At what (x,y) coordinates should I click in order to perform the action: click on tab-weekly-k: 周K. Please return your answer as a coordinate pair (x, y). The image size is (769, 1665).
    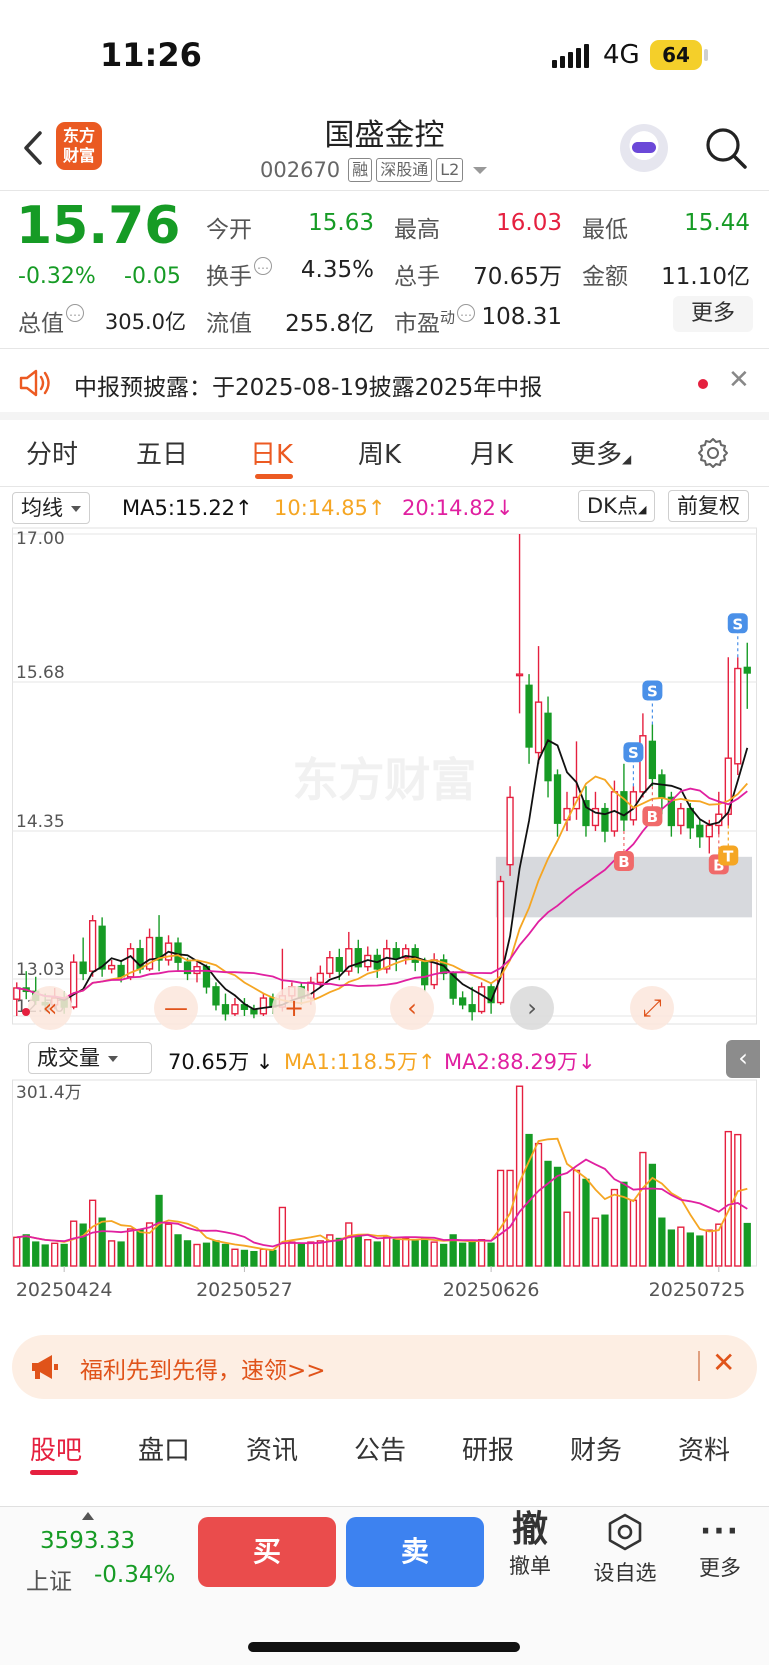
    Looking at the image, I should click on (379, 452).